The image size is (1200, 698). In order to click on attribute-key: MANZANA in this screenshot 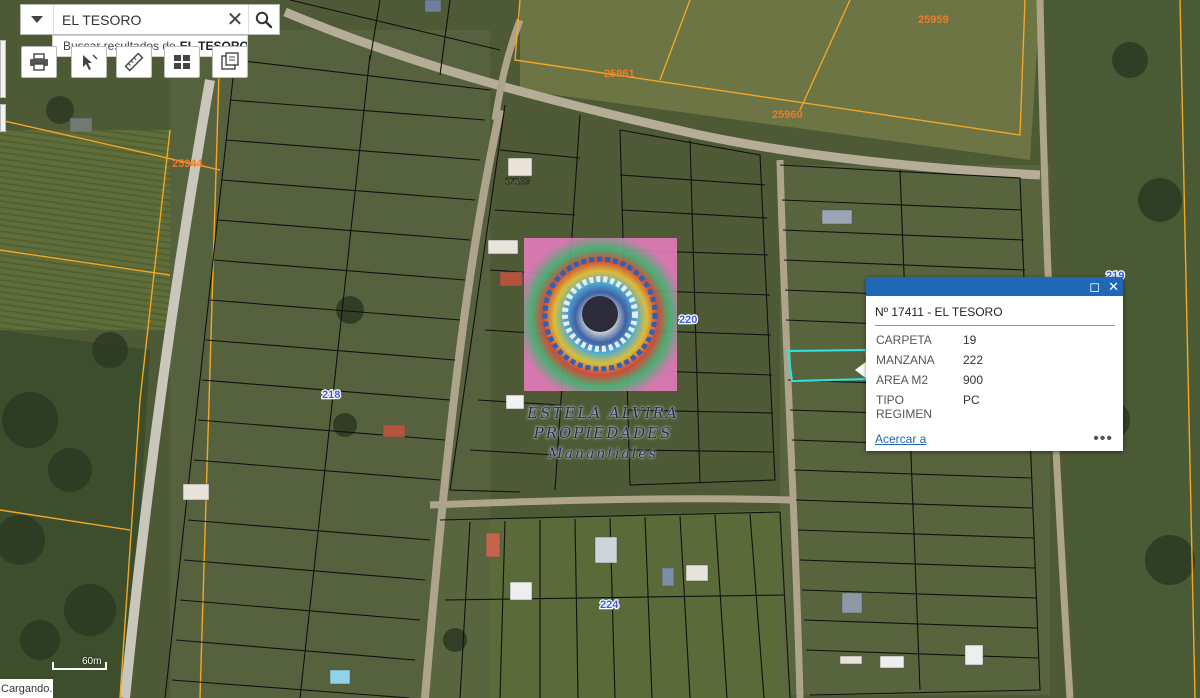, I will do `click(905, 360)`.